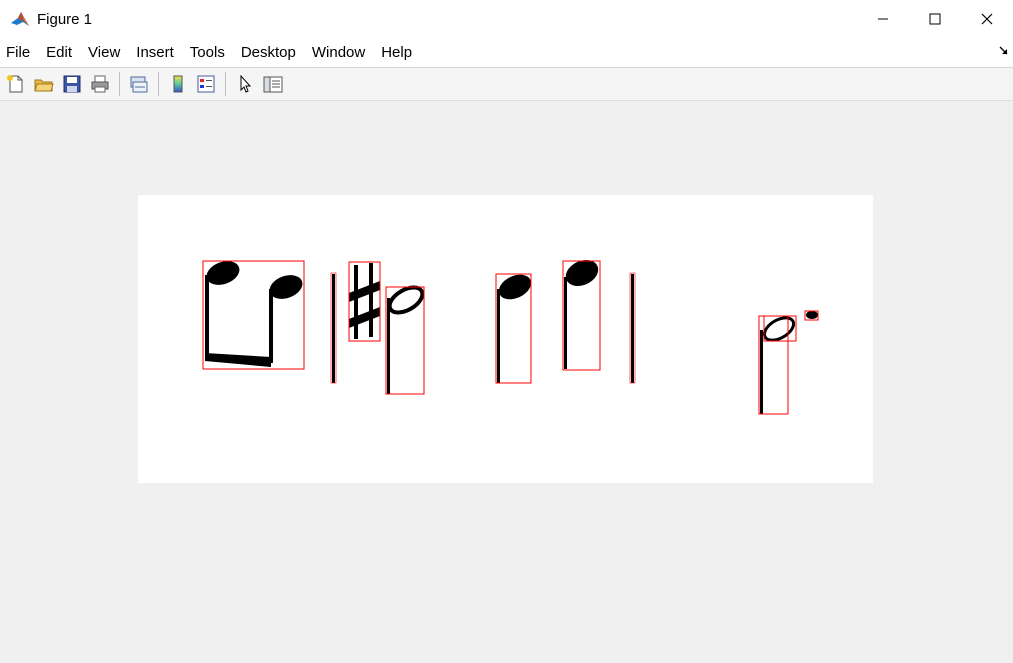 Image resolution: width=1013 pixels, height=663 pixels. Describe the element at coordinates (65, 19) in the screenshot. I see `window-title: Figure 1` at that location.